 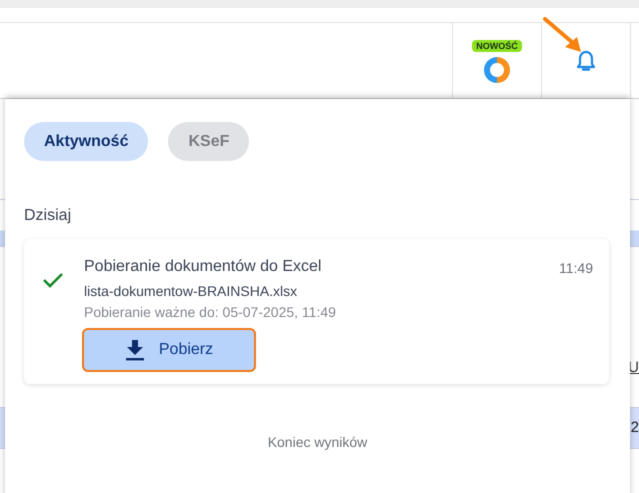 I want to click on table-cell: 2, so click(x=634, y=427).